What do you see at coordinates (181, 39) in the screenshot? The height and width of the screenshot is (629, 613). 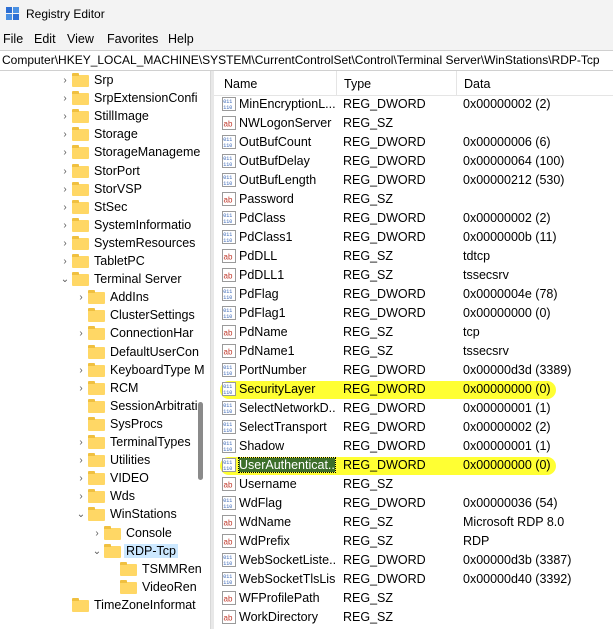 I see `menu-help: Help` at bounding box center [181, 39].